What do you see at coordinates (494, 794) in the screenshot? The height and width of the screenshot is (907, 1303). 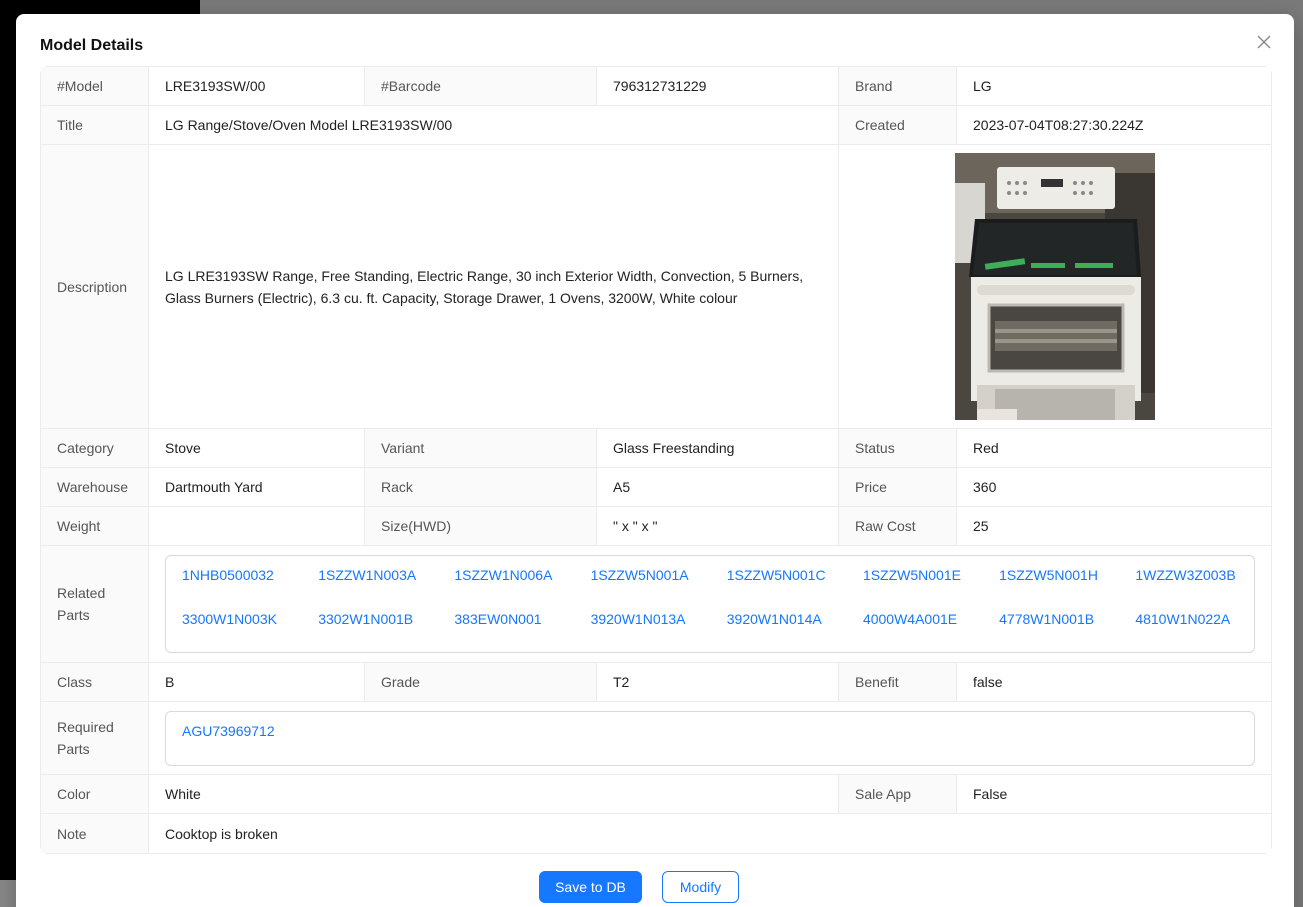 I see `color-value: White` at bounding box center [494, 794].